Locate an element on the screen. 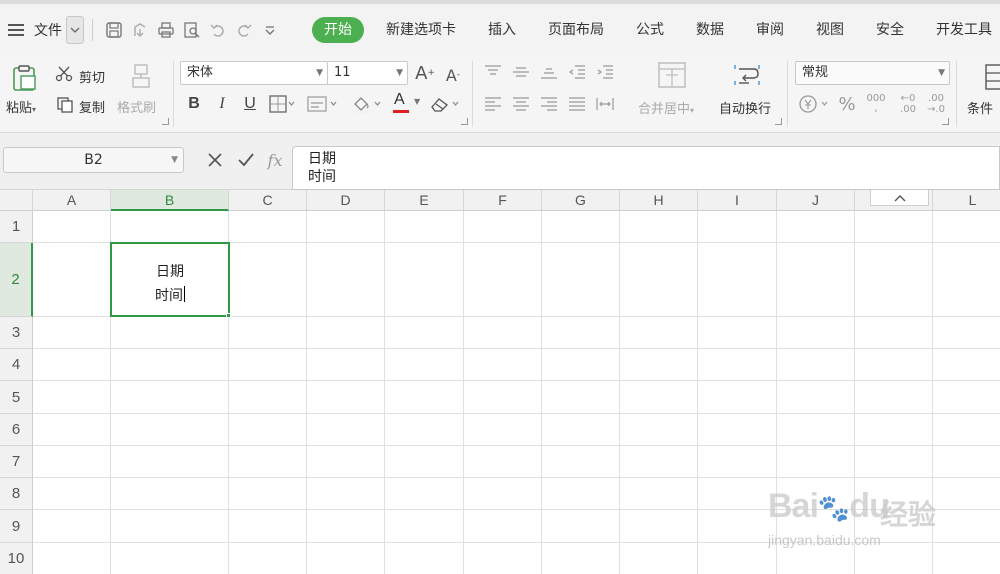  conditional-format-label: 条件 is located at coordinates (980, 107).